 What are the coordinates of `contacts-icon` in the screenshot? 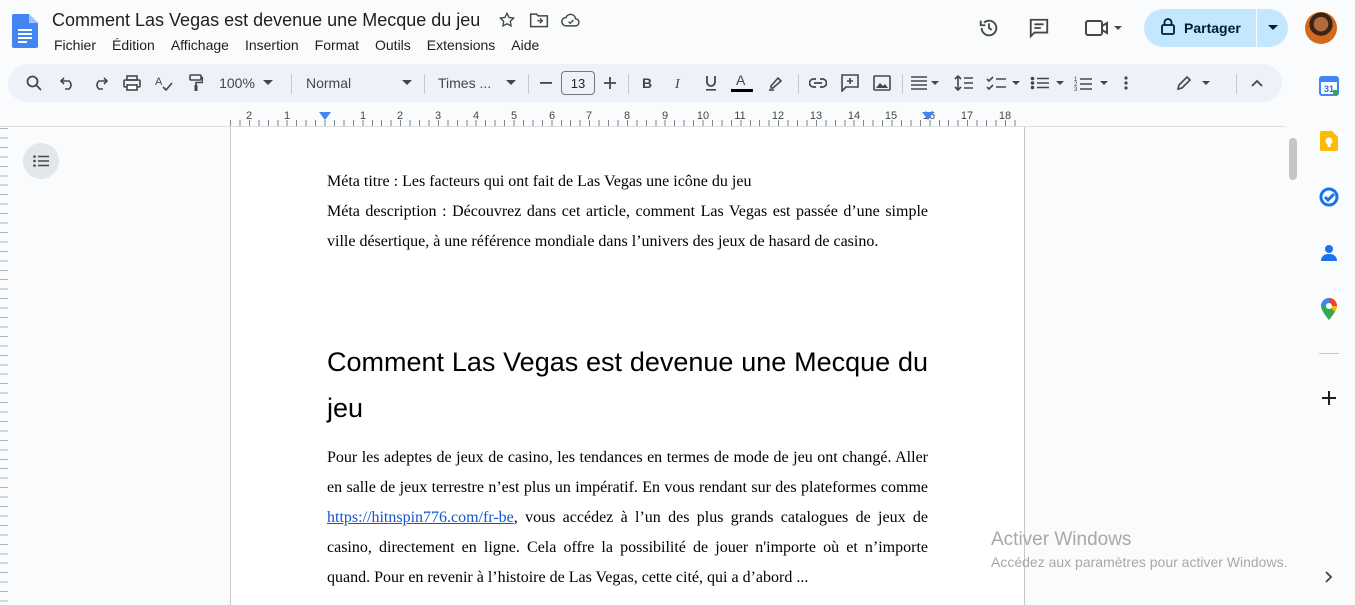 It's located at (1329, 253).